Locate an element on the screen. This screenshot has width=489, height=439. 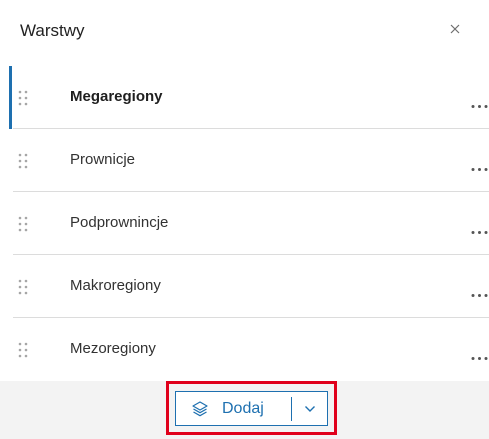
layers-icon is located at coordinates (200, 409).